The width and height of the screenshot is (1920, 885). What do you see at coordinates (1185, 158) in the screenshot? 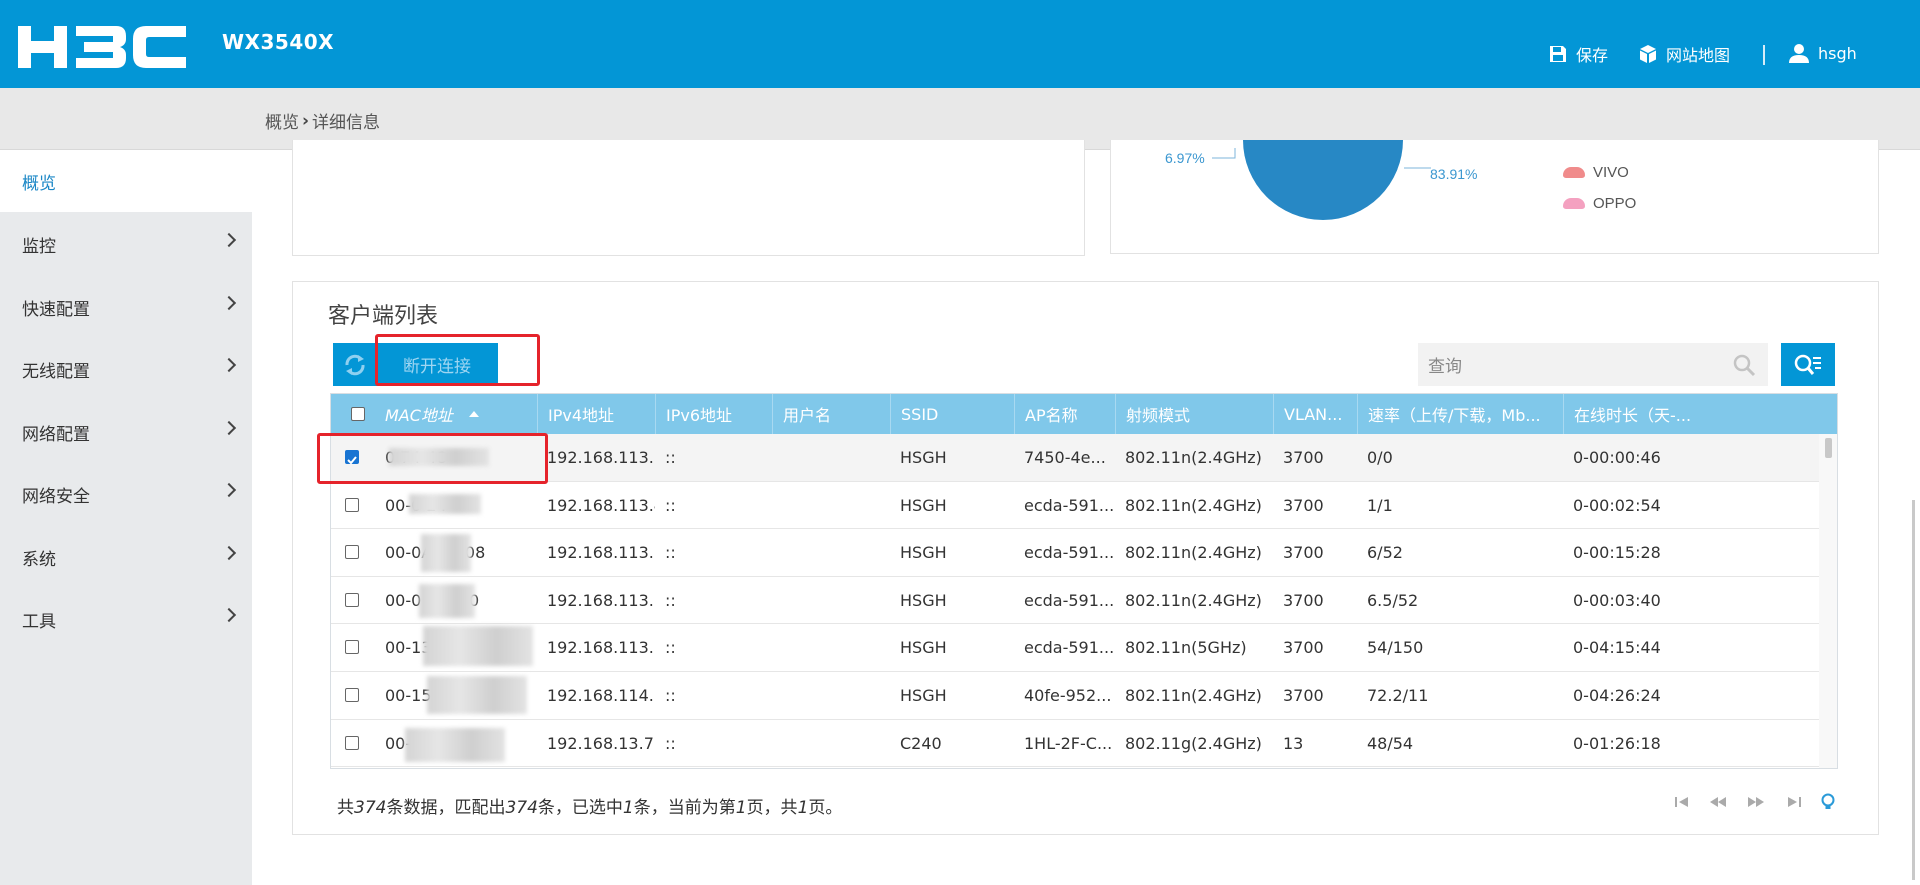
I see `pie-label-small: 6.97%` at bounding box center [1185, 158].